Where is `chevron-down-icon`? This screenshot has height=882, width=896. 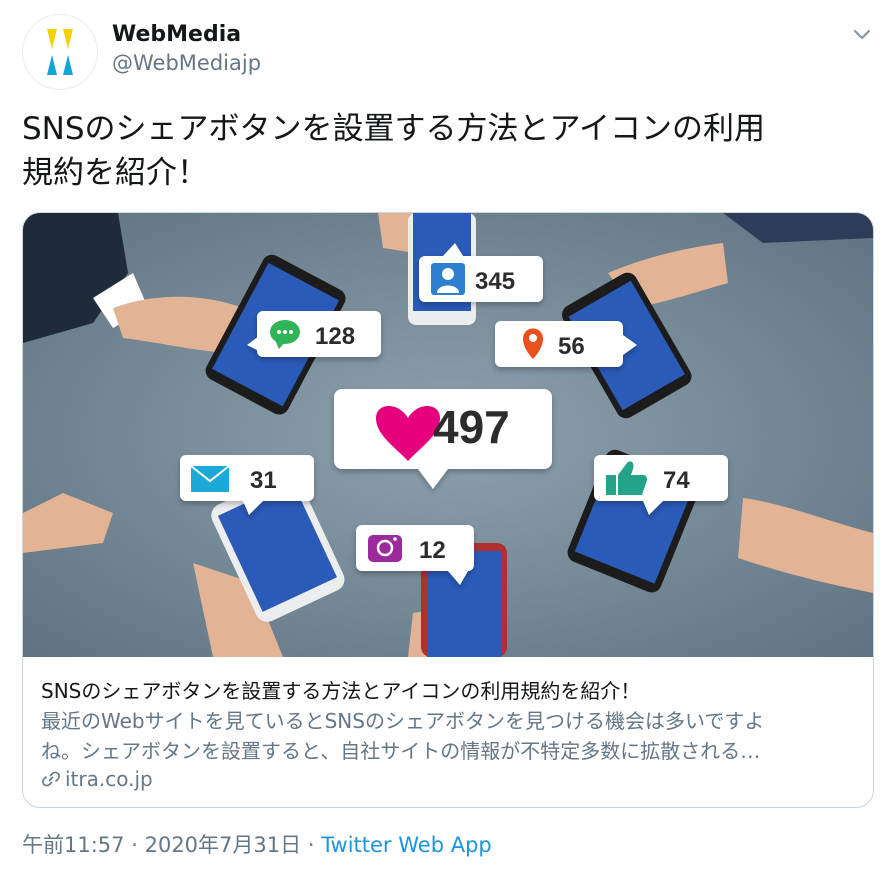 chevron-down-icon is located at coordinates (862, 34).